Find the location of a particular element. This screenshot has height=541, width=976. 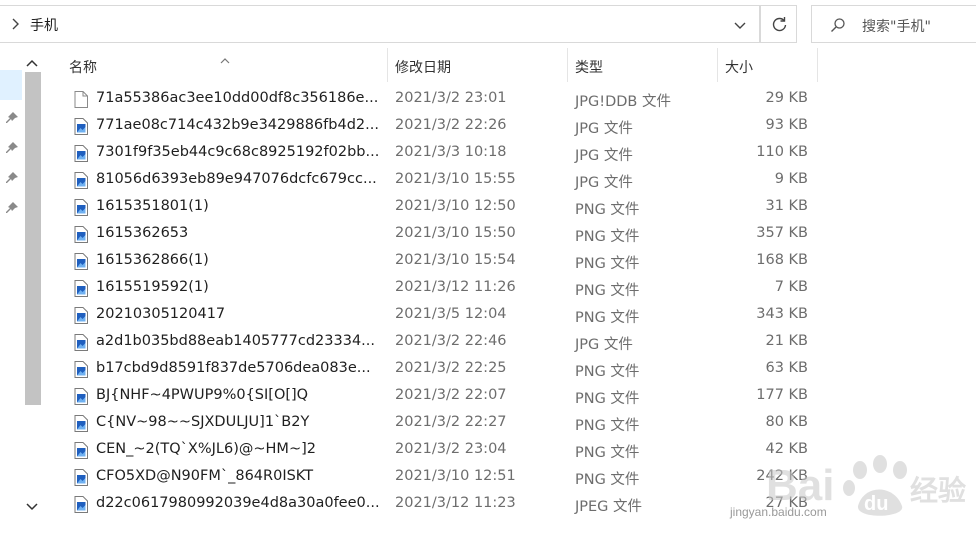

file-date: 2021/3/2 22:07 is located at coordinates (451, 395).